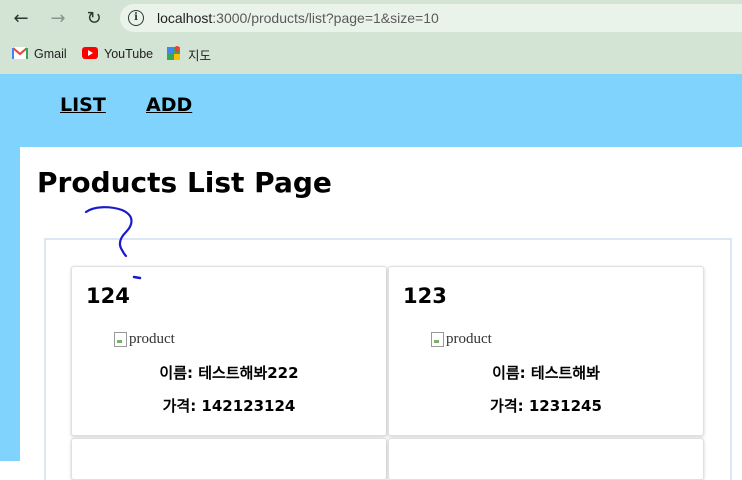 The height and width of the screenshot is (480, 742). Describe the element at coordinates (169, 105) in the screenshot. I see `nav-add-link: ADD` at that location.